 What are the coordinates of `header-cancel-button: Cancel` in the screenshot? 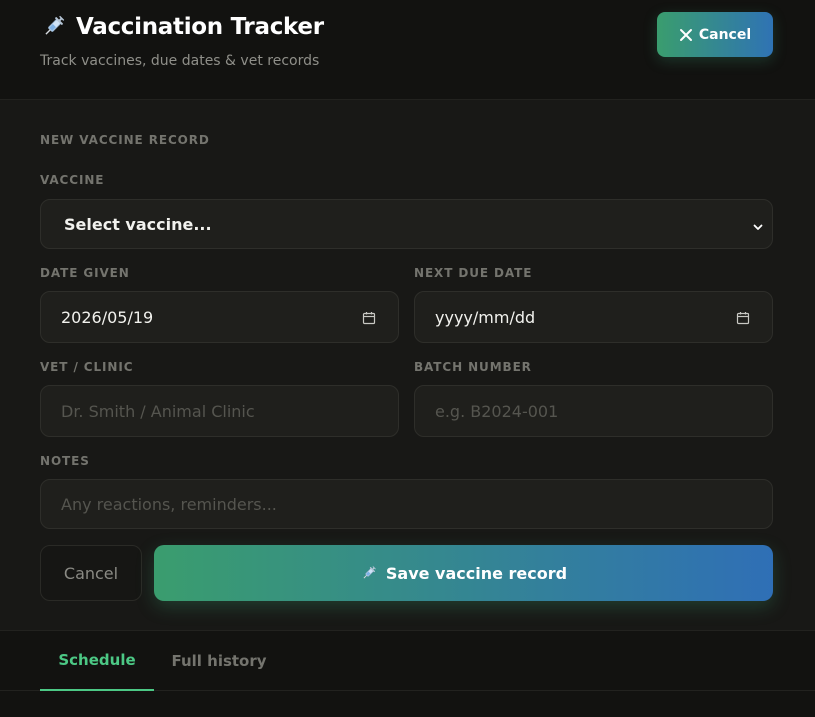 It's located at (715, 34).